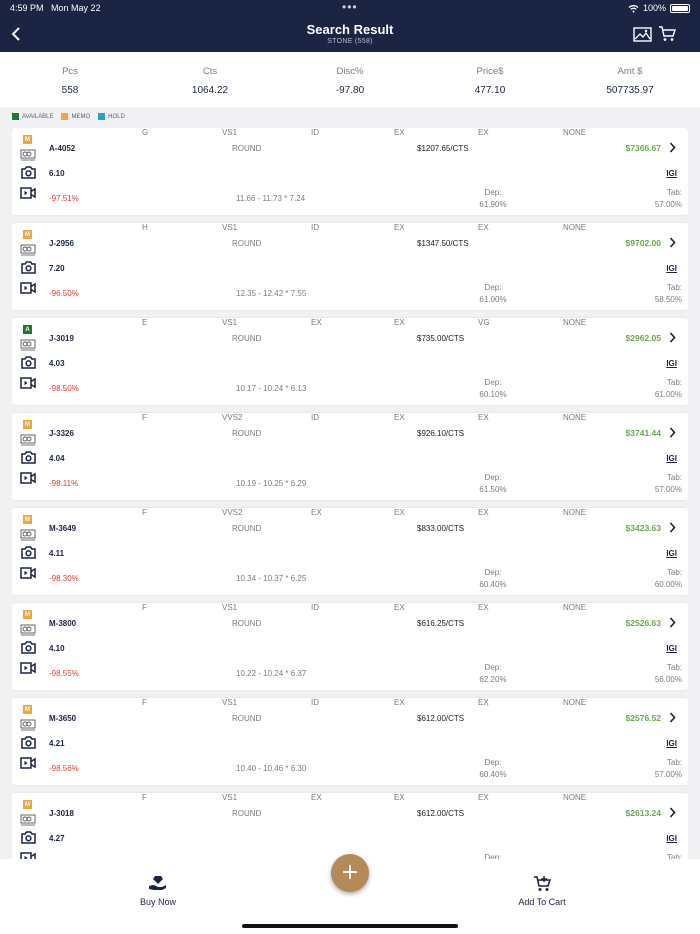  I want to click on table-value: 57.00%, so click(668, 489).